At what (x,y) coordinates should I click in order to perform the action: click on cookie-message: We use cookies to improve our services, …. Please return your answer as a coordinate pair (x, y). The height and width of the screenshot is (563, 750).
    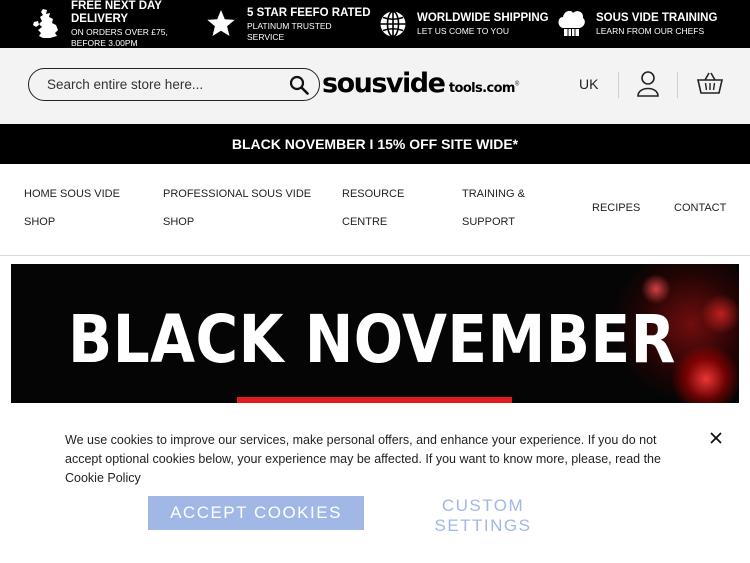
    Looking at the image, I should click on (363, 459).